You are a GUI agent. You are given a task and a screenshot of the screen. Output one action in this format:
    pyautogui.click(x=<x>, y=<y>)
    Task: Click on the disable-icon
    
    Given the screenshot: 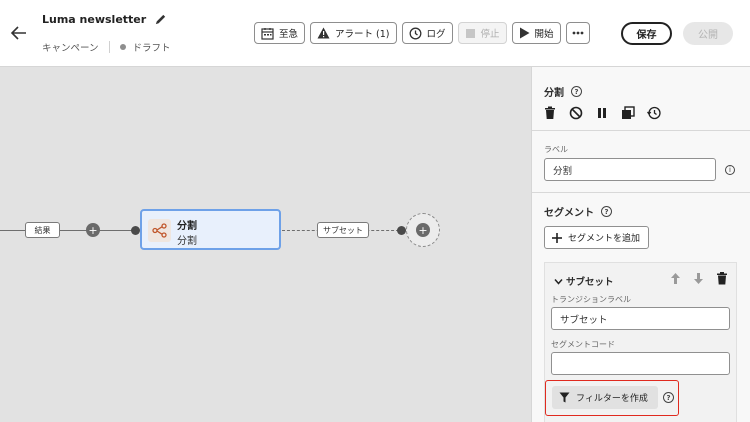 What is the action you would take?
    pyautogui.click(x=576, y=113)
    